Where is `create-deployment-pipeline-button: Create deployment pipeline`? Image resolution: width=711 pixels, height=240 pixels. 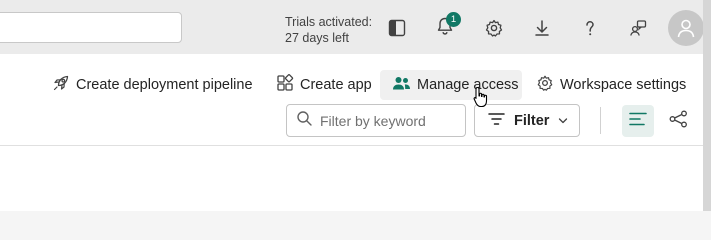
create-deployment-pipeline-button: Create deployment pipeline is located at coordinates (152, 85).